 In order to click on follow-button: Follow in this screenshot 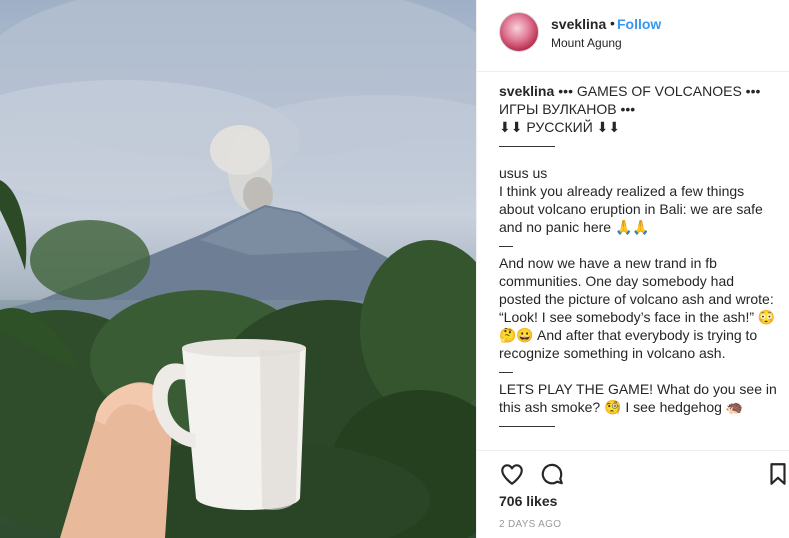, I will do `click(639, 24)`.